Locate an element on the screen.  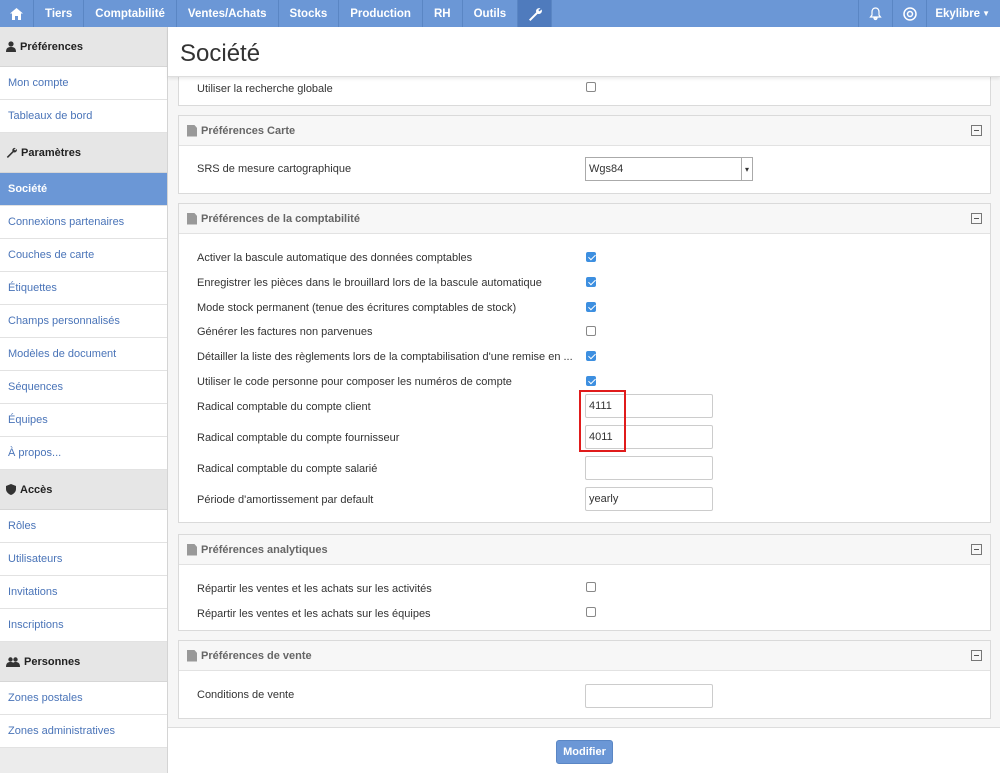
sidebar-item-zones-administratives: Zones administratives is located at coordinates (83, 731).